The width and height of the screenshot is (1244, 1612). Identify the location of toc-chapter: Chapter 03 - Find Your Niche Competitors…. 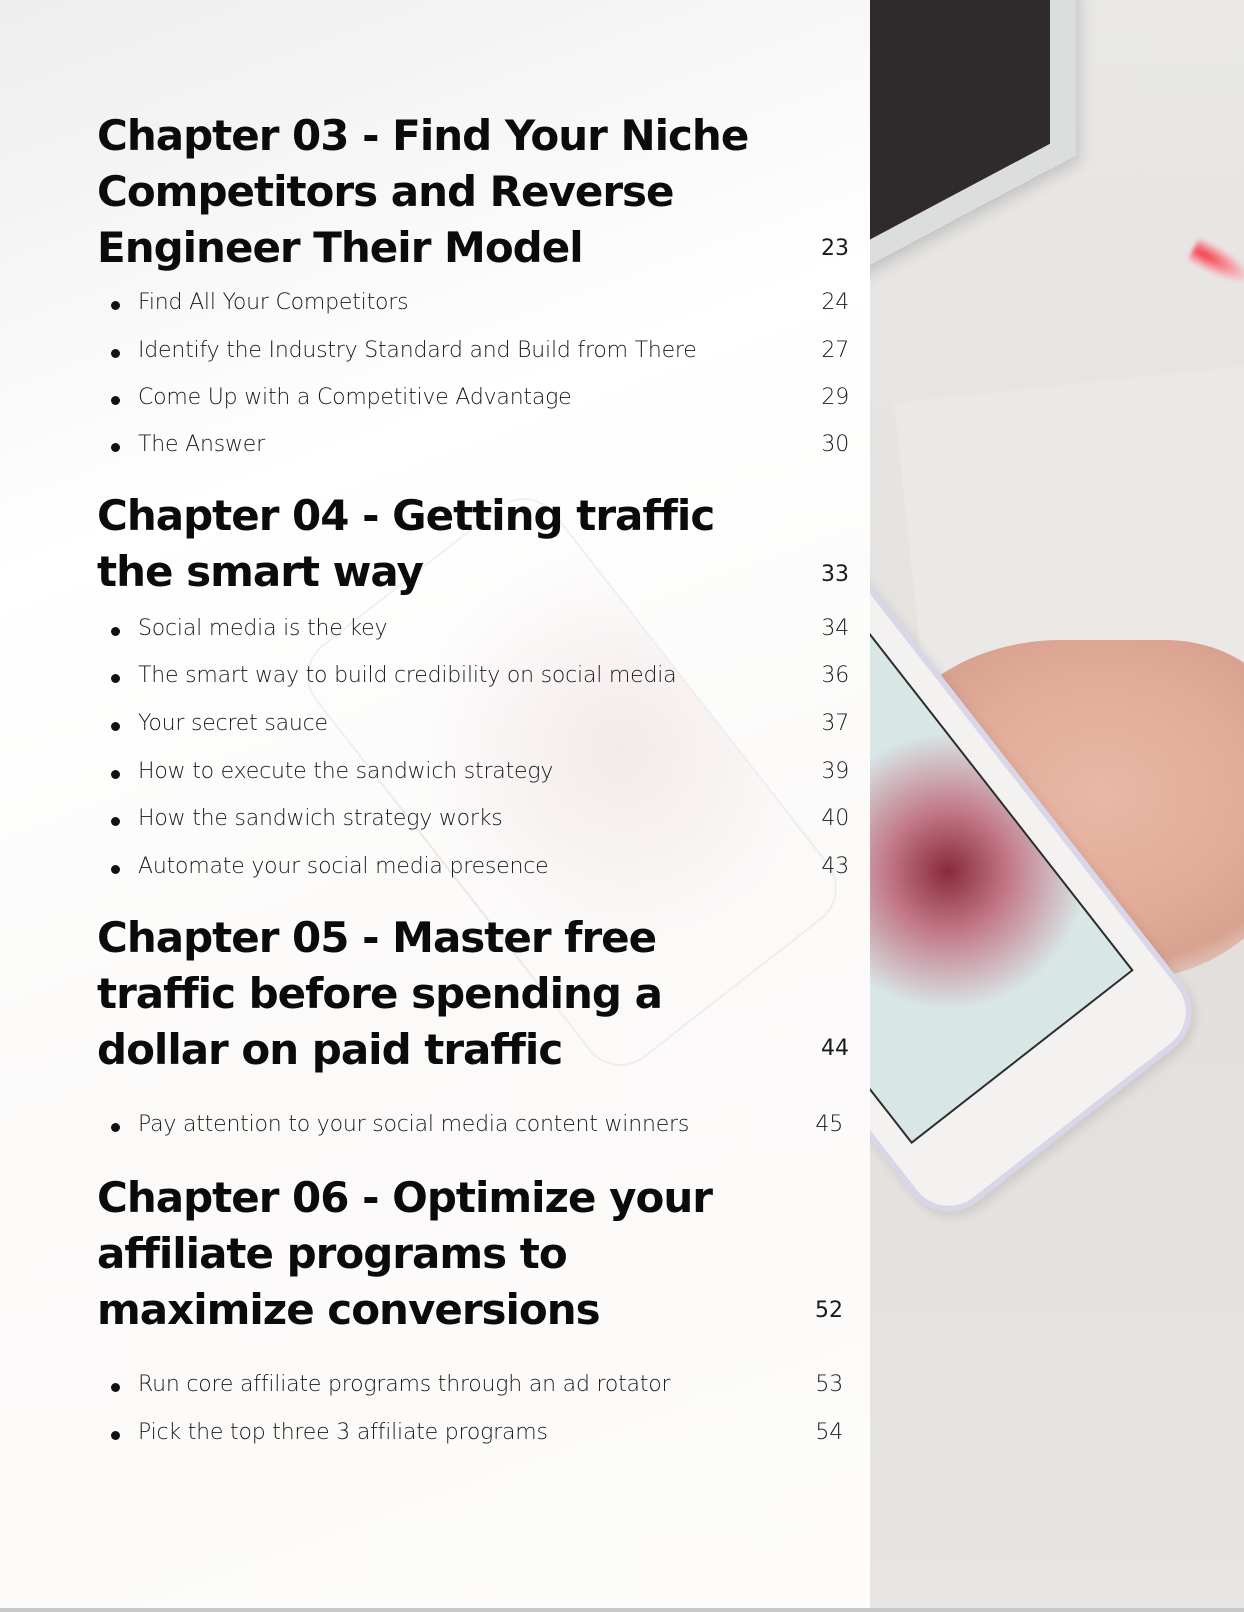
(477, 192).